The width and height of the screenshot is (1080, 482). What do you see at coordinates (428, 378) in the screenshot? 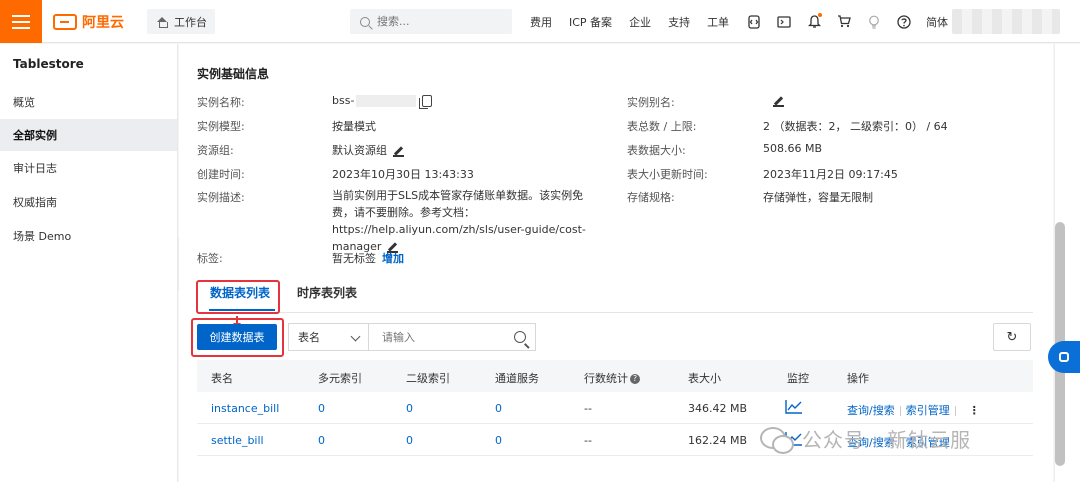
I see `column-header: 二级索引` at bounding box center [428, 378].